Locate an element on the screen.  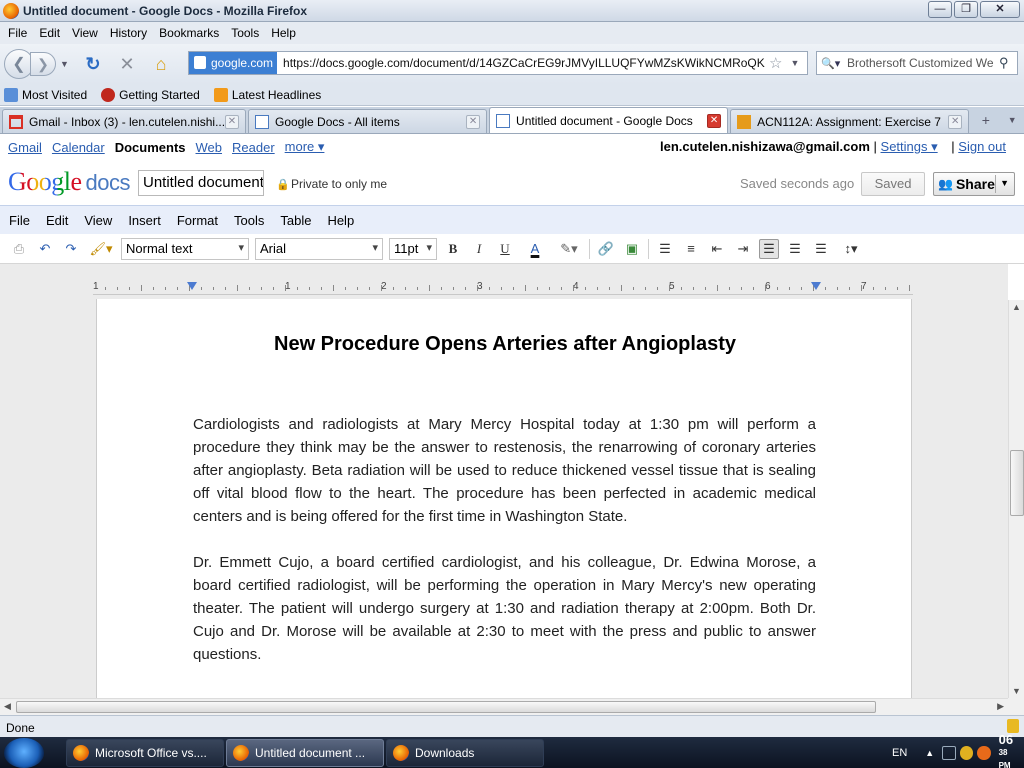
search-engine-icon: 🔍▾ is located at coordinates (832, 63).